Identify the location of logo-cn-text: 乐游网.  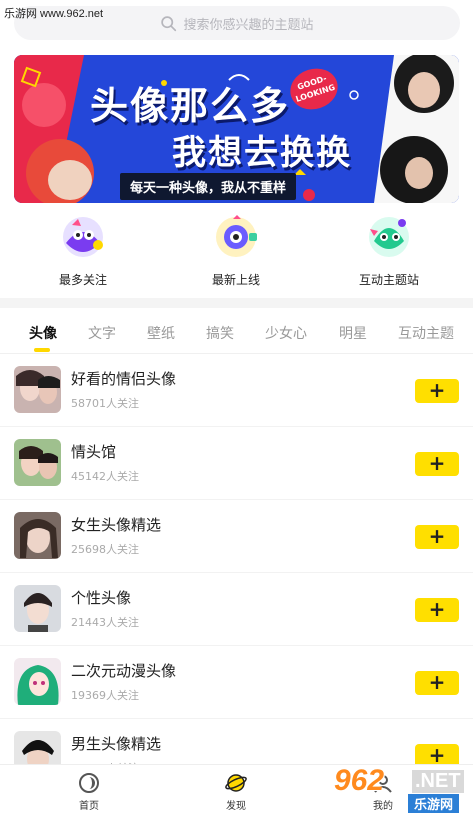
(434, 803).